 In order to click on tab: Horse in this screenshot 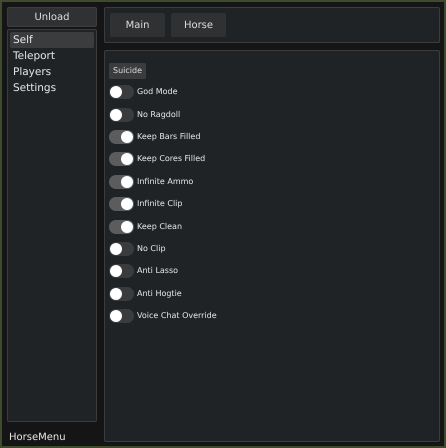, I will do `click(198, 25)`.